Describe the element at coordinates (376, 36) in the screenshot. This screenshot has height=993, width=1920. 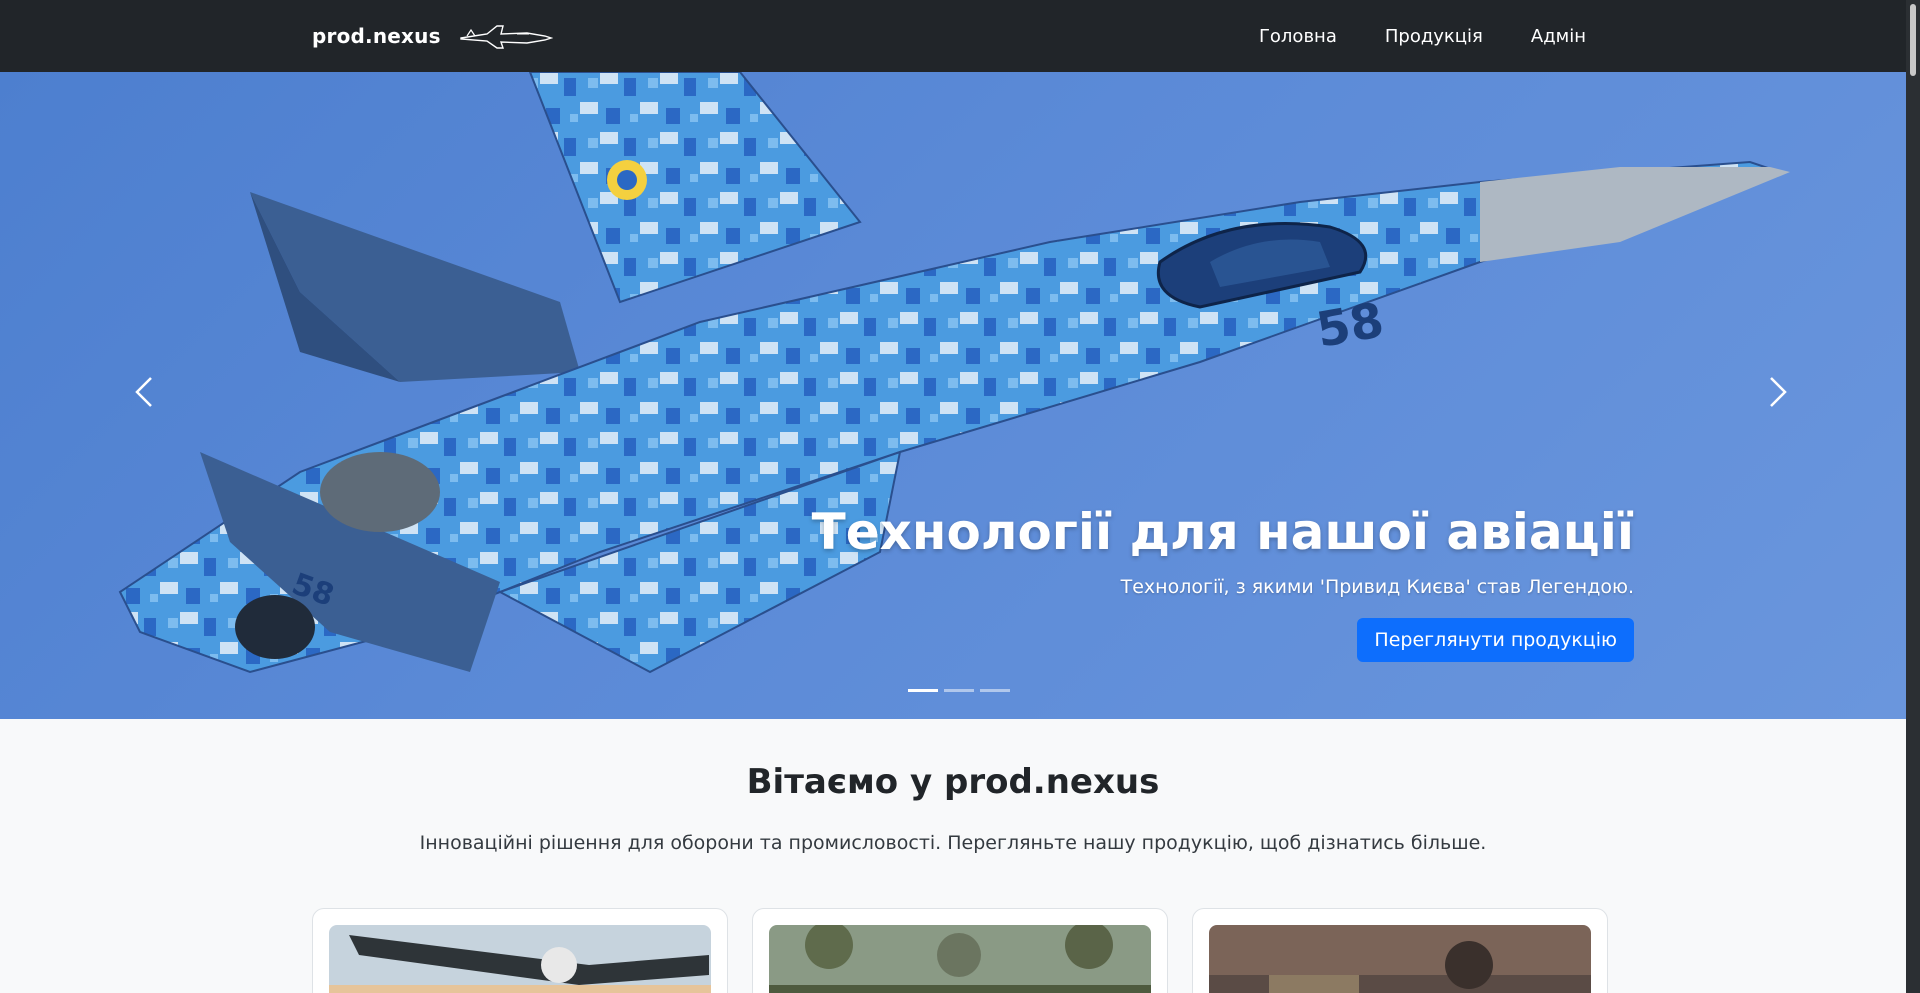
I see `brand-name: prod.nexus` at that location.